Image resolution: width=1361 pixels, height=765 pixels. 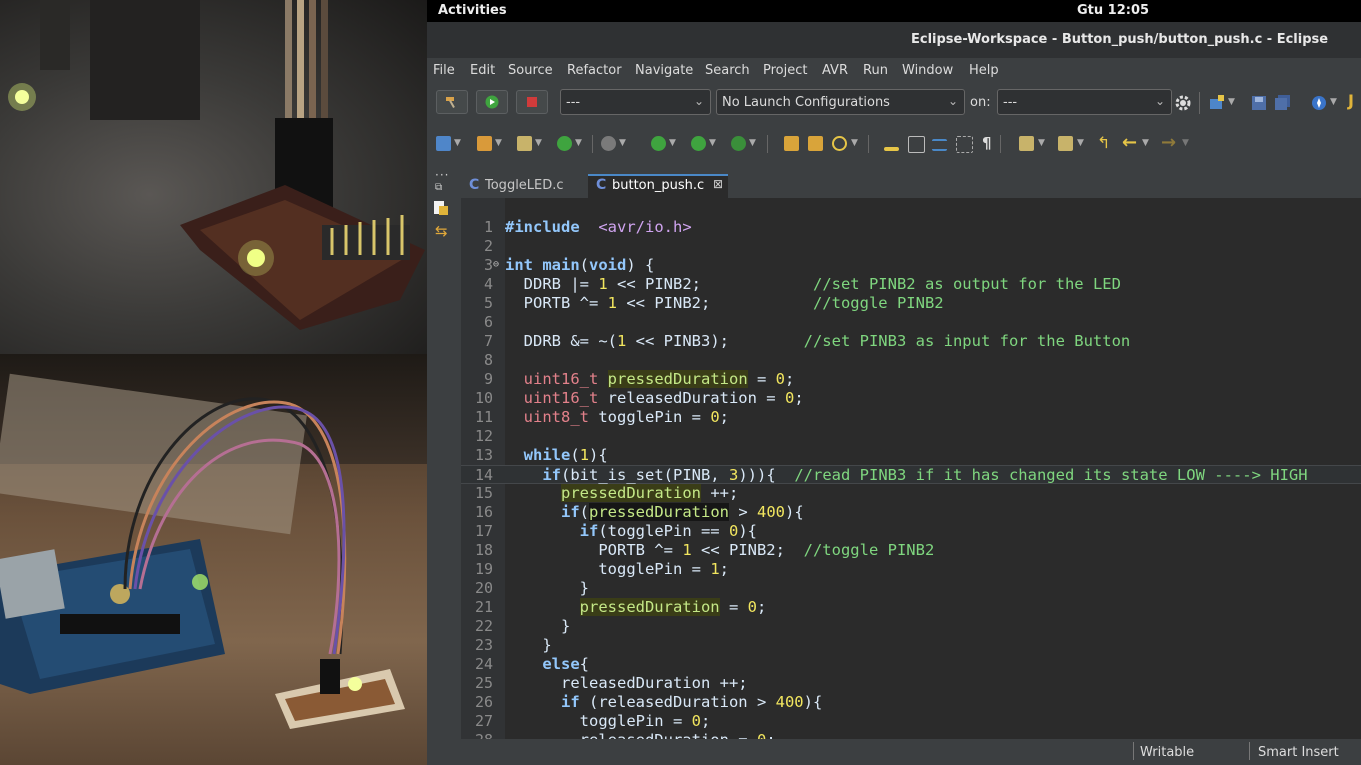 What do you see at coordinates (939, 145) in the screenshot?
I see `word-wrap-icon` at bounding box center [939, 145].